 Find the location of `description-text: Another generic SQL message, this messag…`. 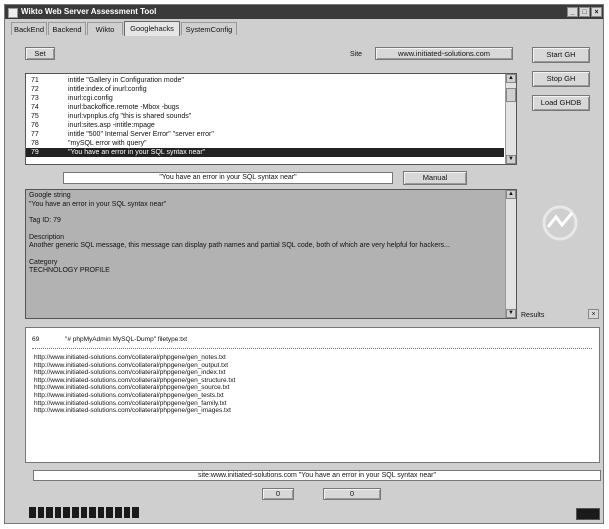

description-text: Another generic SQL message, this messag… is located at coordinates (239, 245).